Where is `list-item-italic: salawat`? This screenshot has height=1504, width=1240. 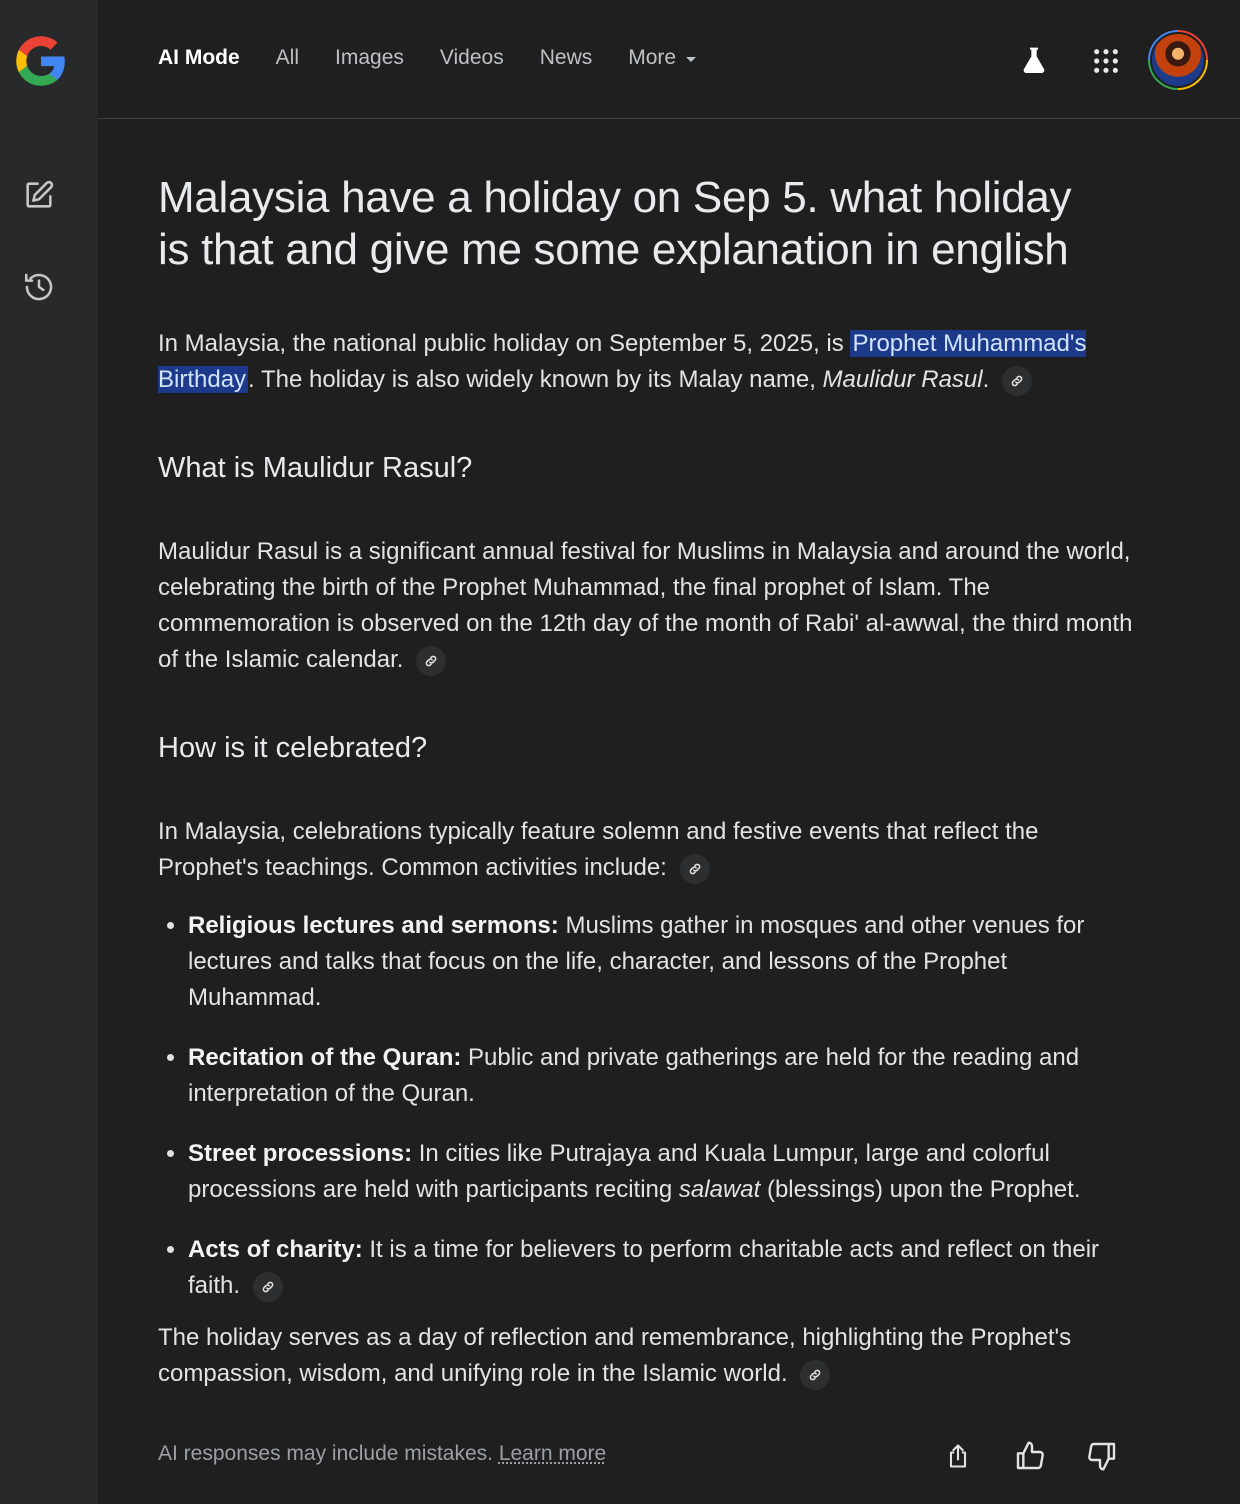 list-item-italic: salawat is located at coordinates (719, 1189).